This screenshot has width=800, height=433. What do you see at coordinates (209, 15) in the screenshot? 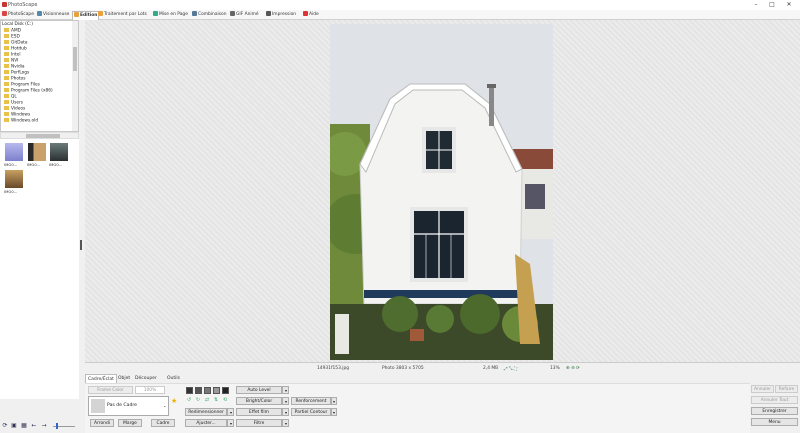
I see `tab-combine: Combinaison` at bounding box center [209, 15].